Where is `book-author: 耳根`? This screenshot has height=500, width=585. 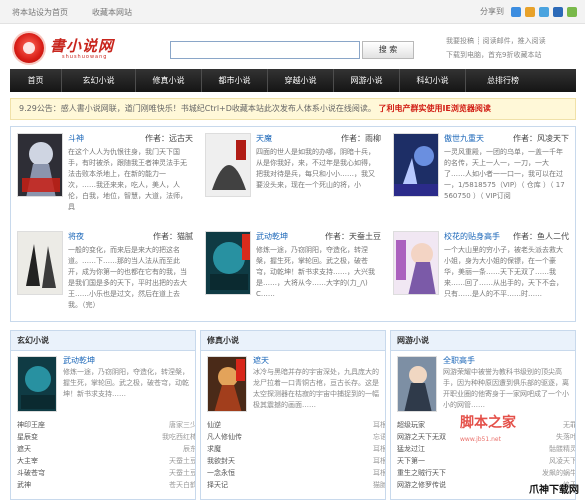
book-author: 耳根 is located at coordinates (379, 473).